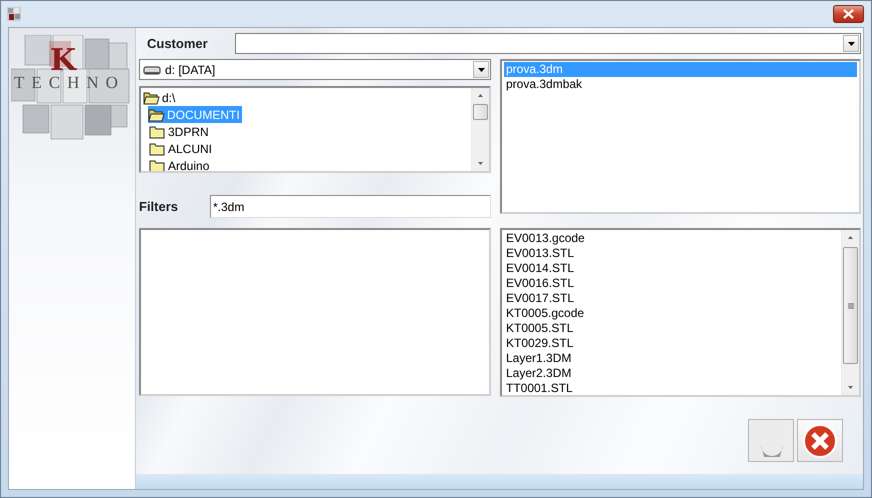 The height and width of the screenshot is (498, 872). I want to click on close-icon, so click(848, 14).